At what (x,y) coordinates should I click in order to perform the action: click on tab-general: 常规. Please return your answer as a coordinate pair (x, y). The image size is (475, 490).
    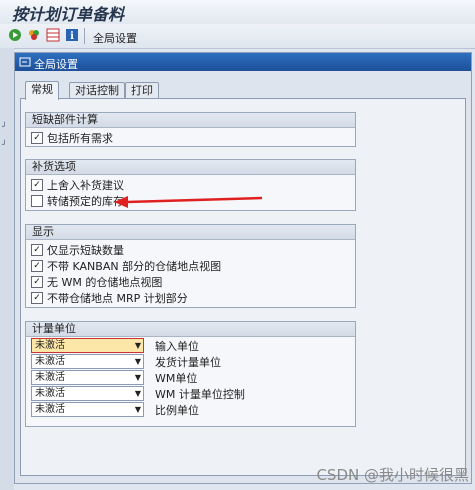
    Looking at the image, I should click on (42, 90).